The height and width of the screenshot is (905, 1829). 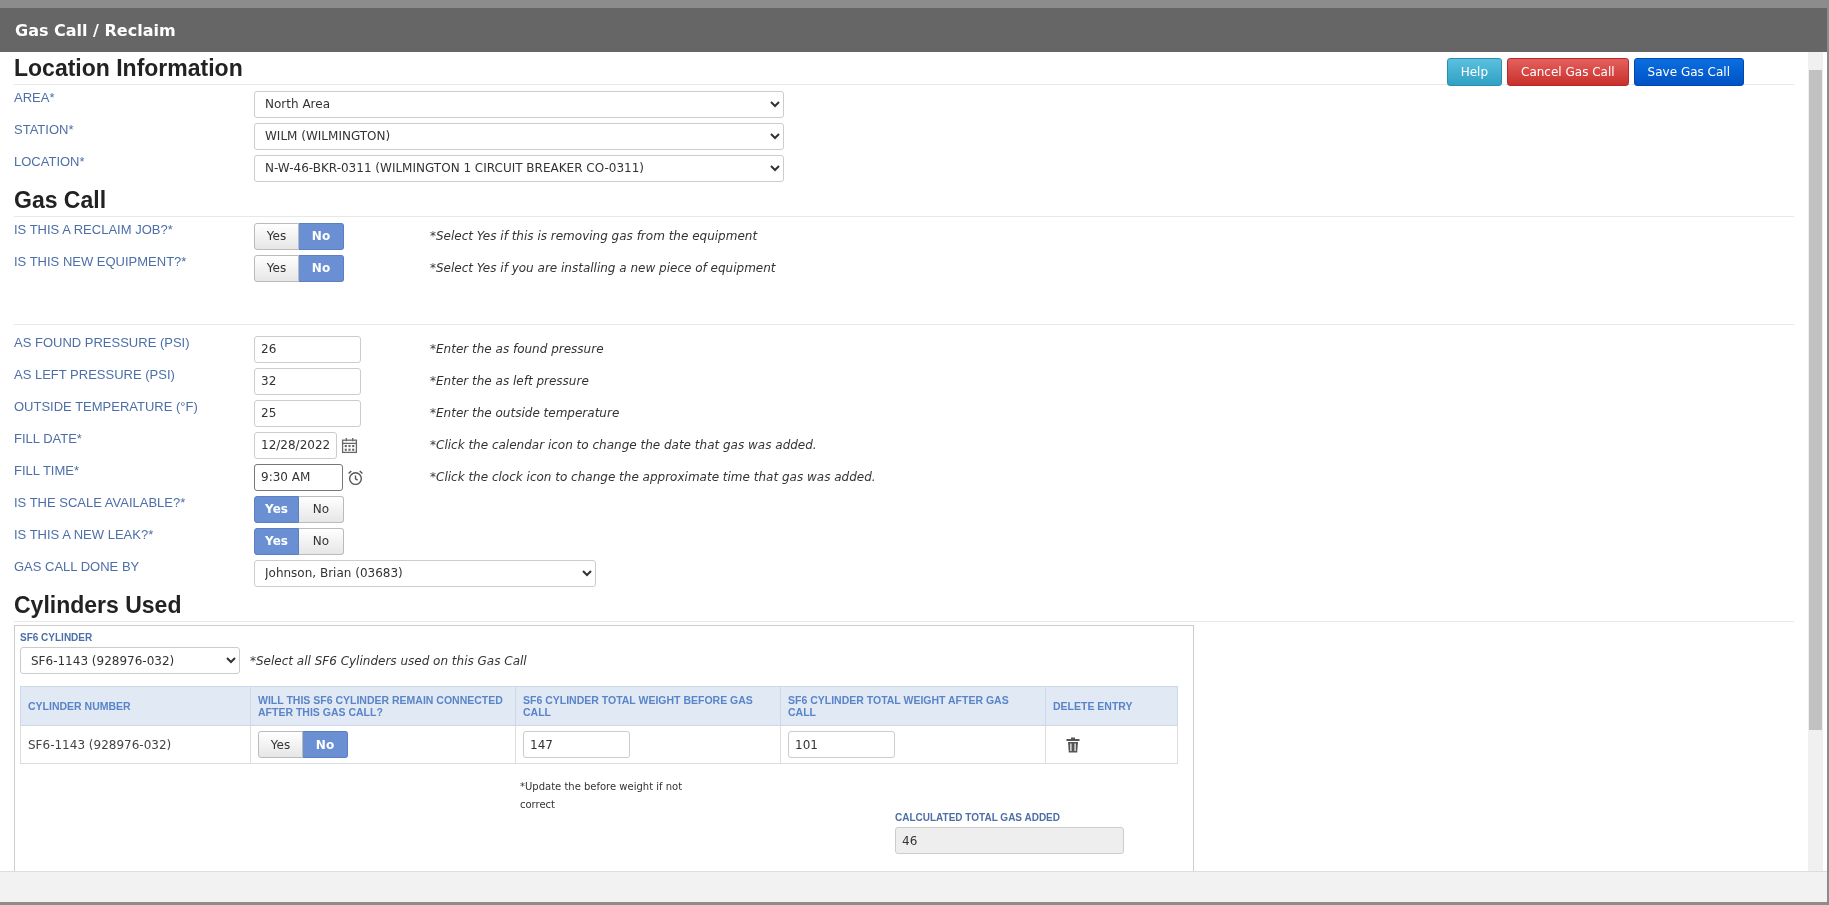 I want to click on field-label: SF6 CYLINDER, so click(x=57, y=637).